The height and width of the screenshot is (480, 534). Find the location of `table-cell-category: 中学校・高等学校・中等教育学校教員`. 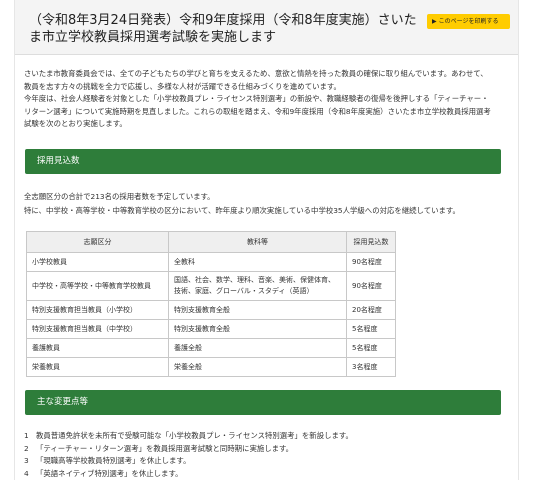

table-cell-category: 中学校・高等学校・中等教育学校教員 is located at coordinates (97, 286).